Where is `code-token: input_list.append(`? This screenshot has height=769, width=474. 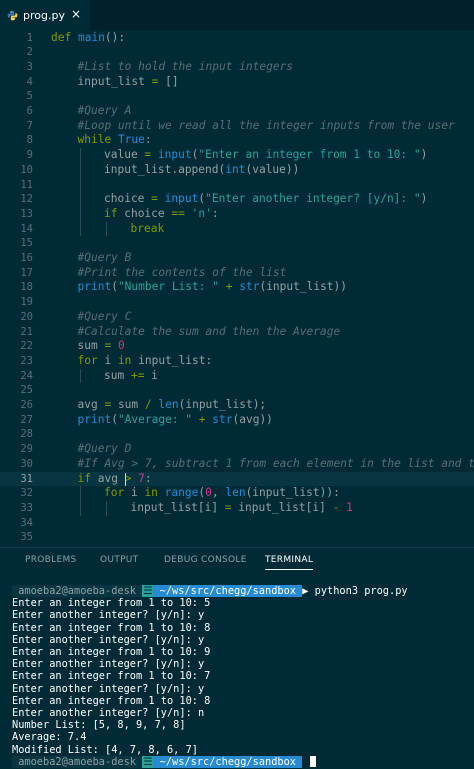
code-token: input_list.append( is located at coordinates (165, 169).